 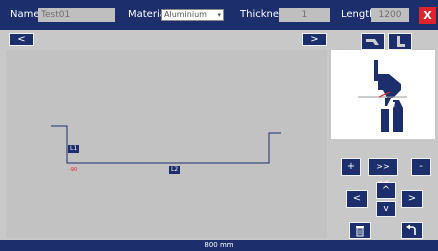 I want to click on close-button: X, so click(x=427, y=15).